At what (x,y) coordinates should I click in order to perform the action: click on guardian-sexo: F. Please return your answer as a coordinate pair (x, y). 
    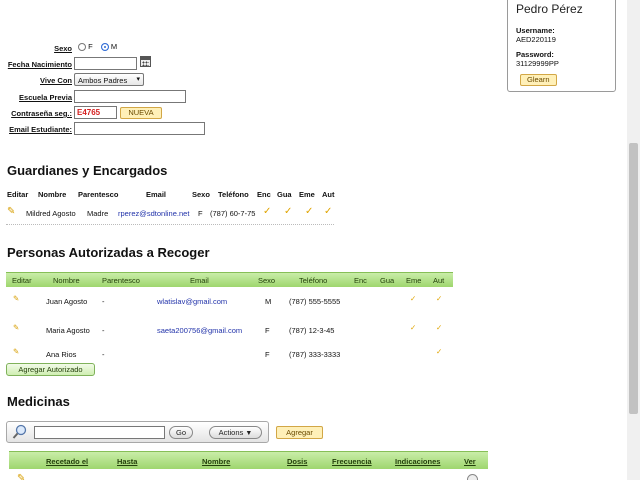
    Looking at the image, I should click on (200, 213).